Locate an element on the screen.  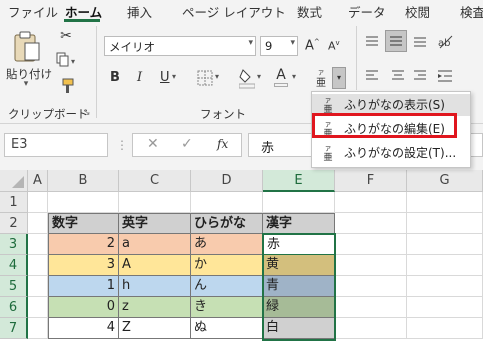
font-size-select: 9 ▾ is located at coordinates (279, 46).